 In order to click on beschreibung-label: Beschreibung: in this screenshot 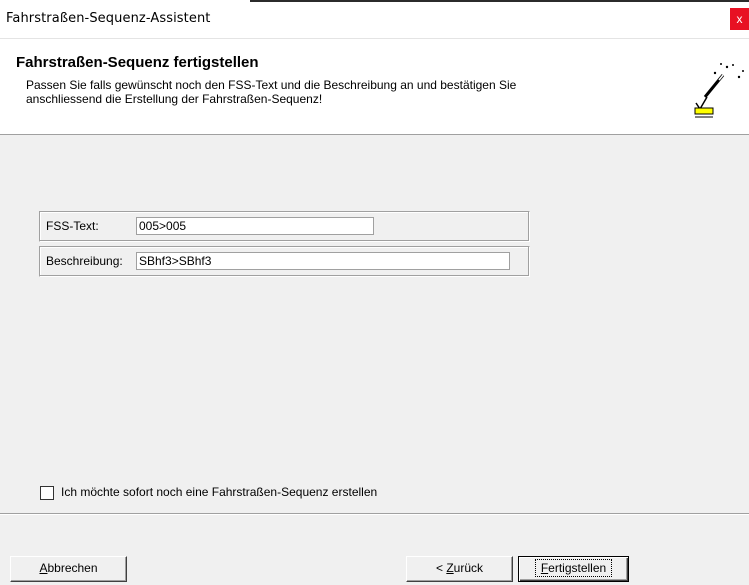, I will do `click(84, 261)`.